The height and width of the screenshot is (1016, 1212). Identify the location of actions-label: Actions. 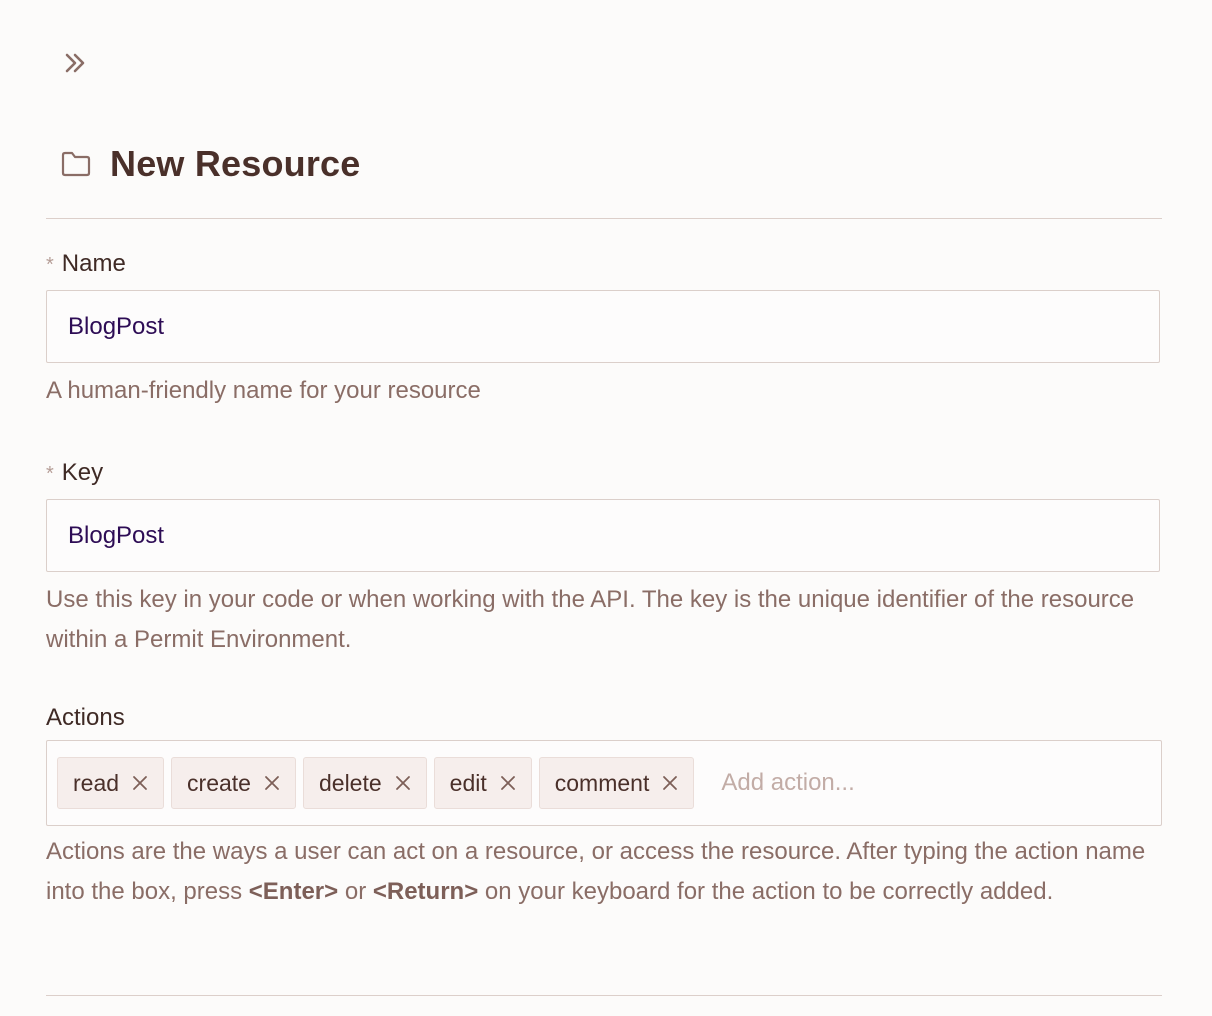
(85, 717).